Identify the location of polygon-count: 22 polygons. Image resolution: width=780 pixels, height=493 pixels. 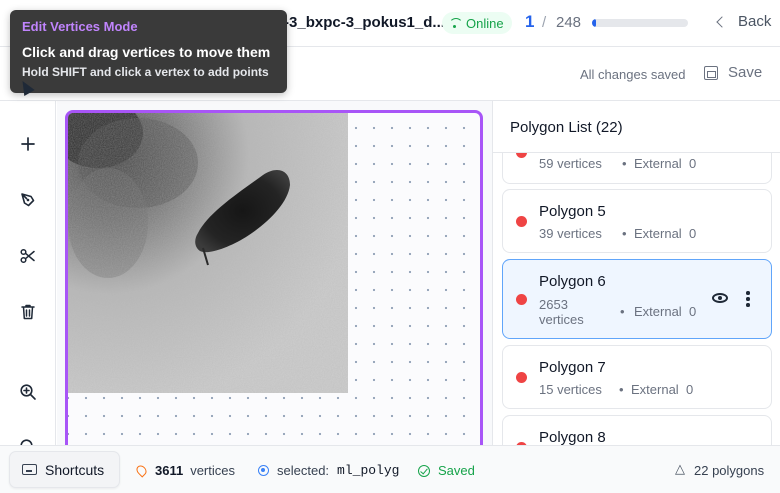
(729, 470).